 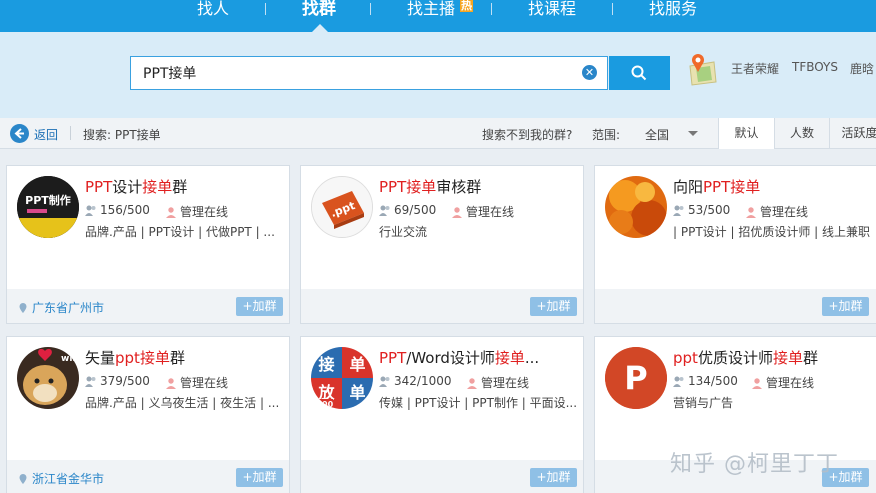 I want to click on member-count: 134/500, so click(x=705, y=381).